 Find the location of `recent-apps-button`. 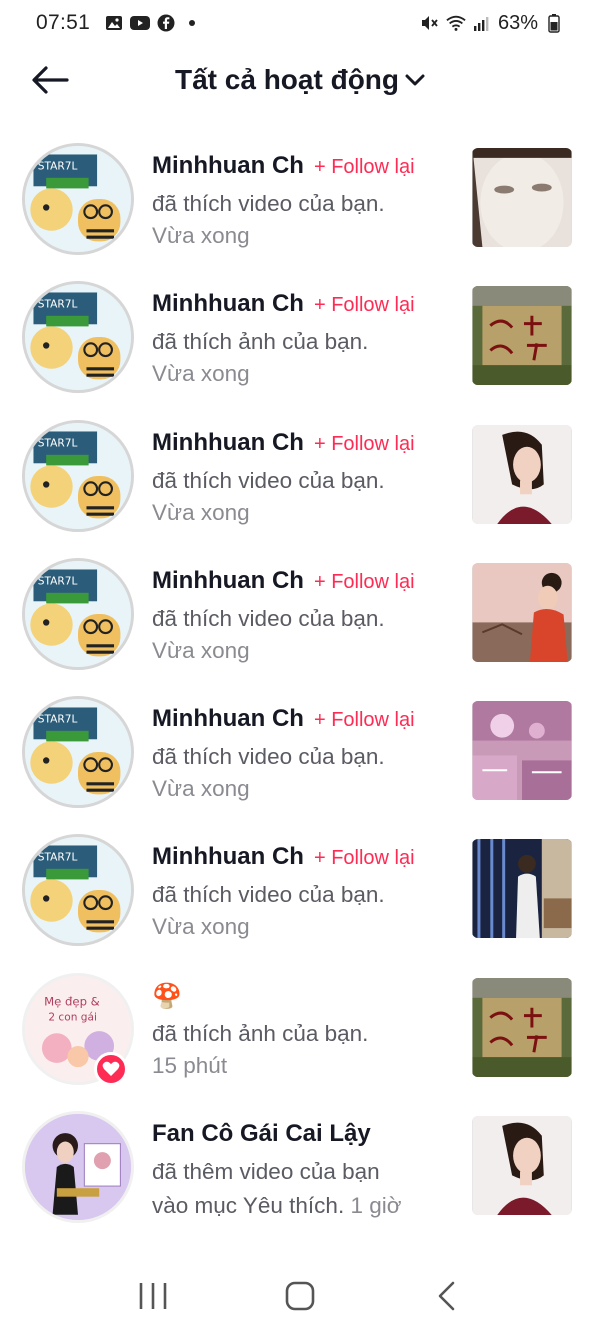

recent-apps-button is located at coordinates (153, 1296).